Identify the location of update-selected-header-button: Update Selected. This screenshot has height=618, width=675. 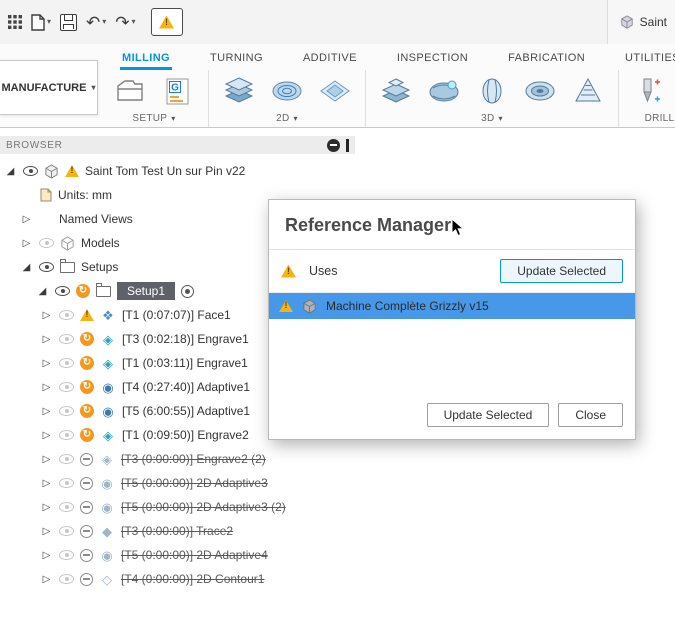
(561, 271).